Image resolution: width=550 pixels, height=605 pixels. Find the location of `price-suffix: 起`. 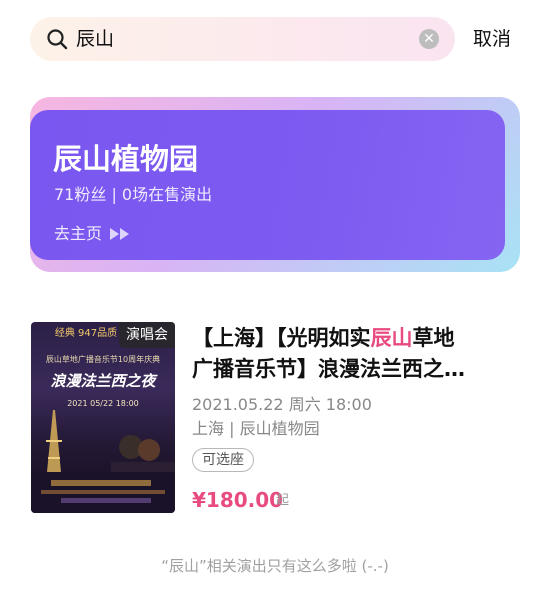

price-suffix: 起 is located at coordinates (283, 500).